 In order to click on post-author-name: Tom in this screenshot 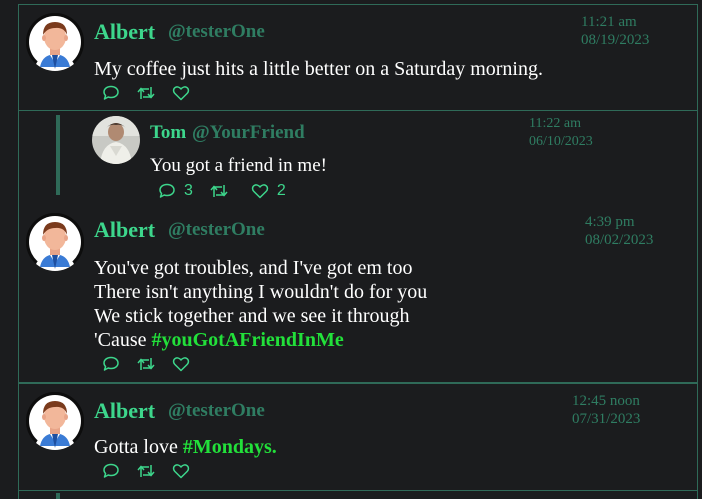, I will do `click(168, 133)`.